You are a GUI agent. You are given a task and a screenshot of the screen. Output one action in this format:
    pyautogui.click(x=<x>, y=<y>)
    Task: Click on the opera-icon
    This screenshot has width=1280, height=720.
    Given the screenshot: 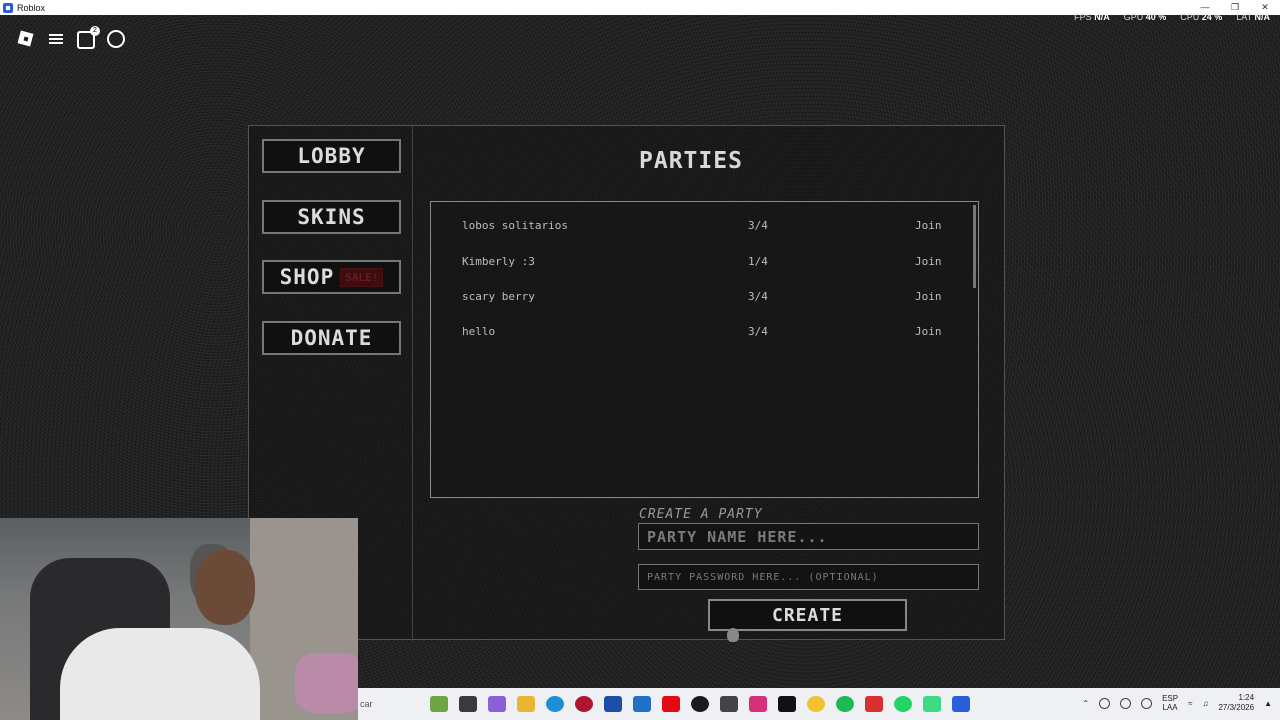 What is the action you would take?
    pyautogui.click(x=584, y=704)
    